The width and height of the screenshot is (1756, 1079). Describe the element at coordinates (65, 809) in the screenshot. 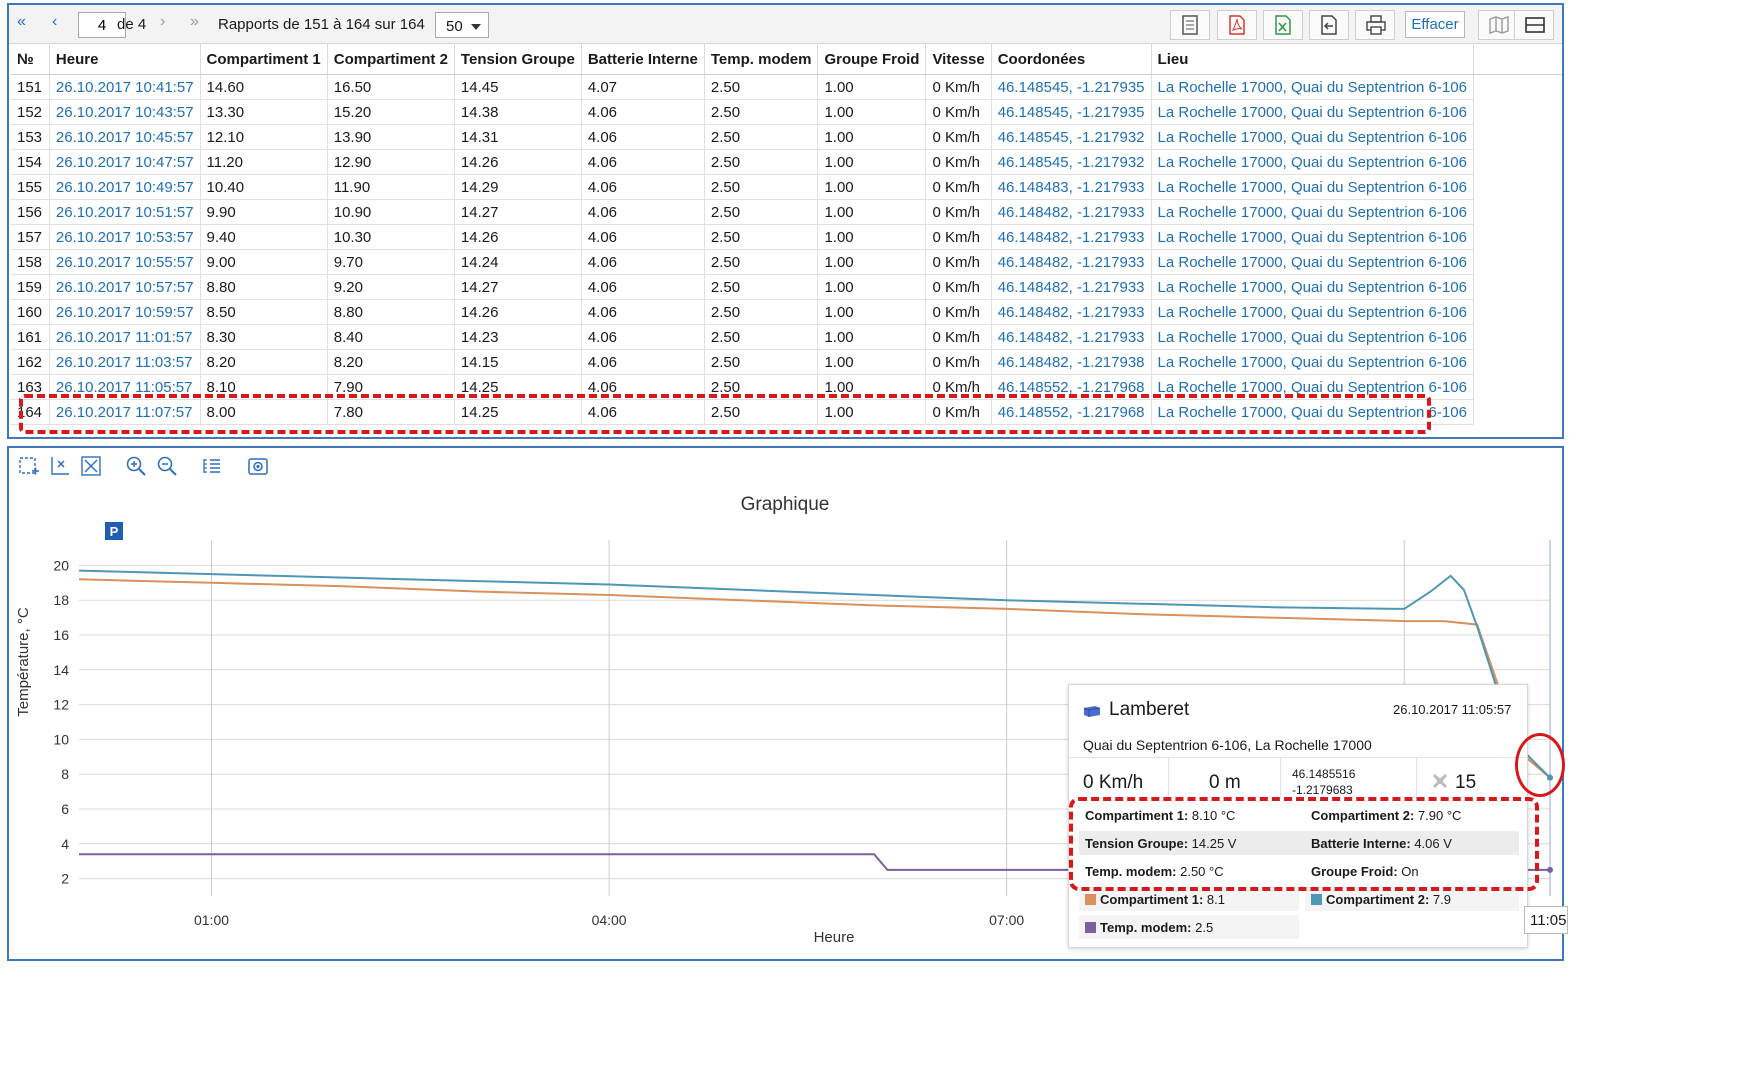

I see `y-tick-label: 6` at that location.